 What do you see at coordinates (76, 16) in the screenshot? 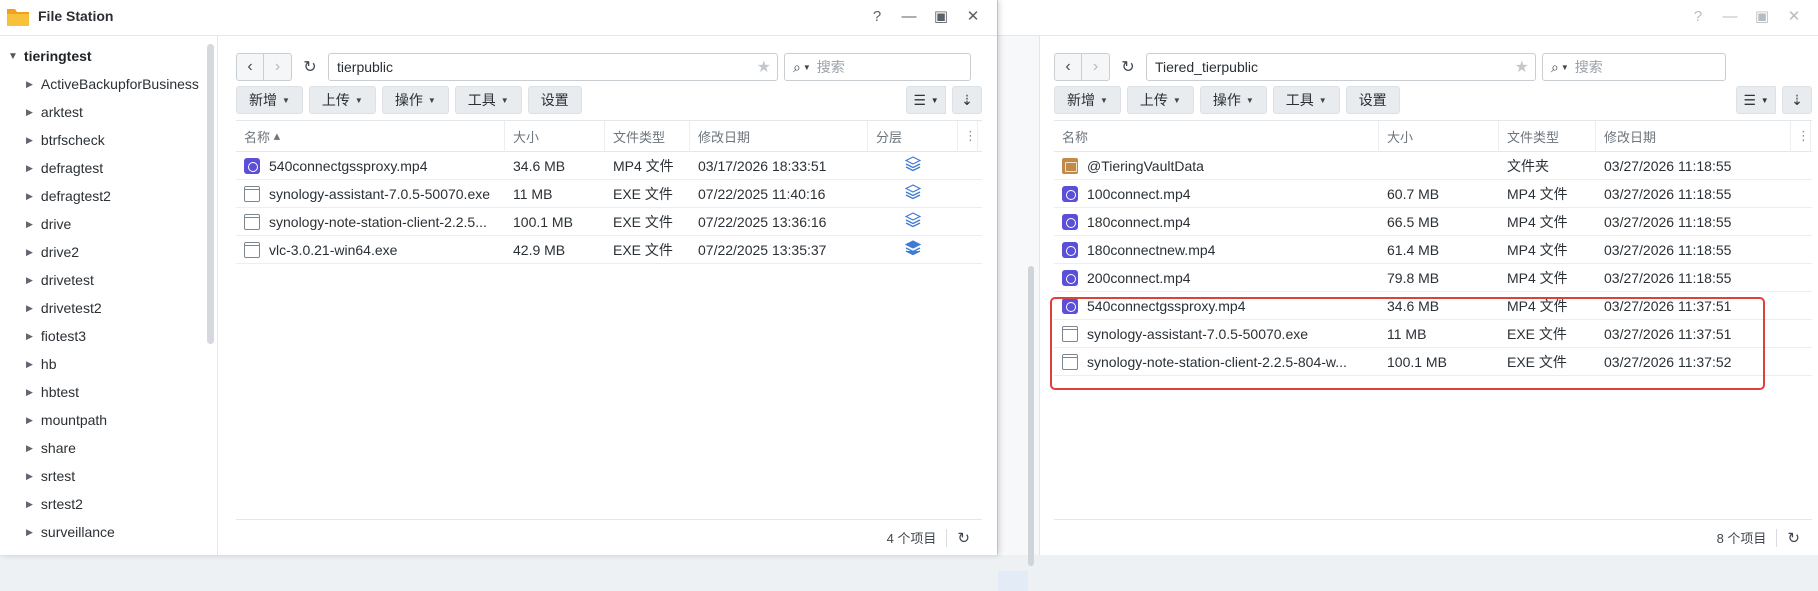
I see `app-title: File Station` at bounding box center [76, 16].